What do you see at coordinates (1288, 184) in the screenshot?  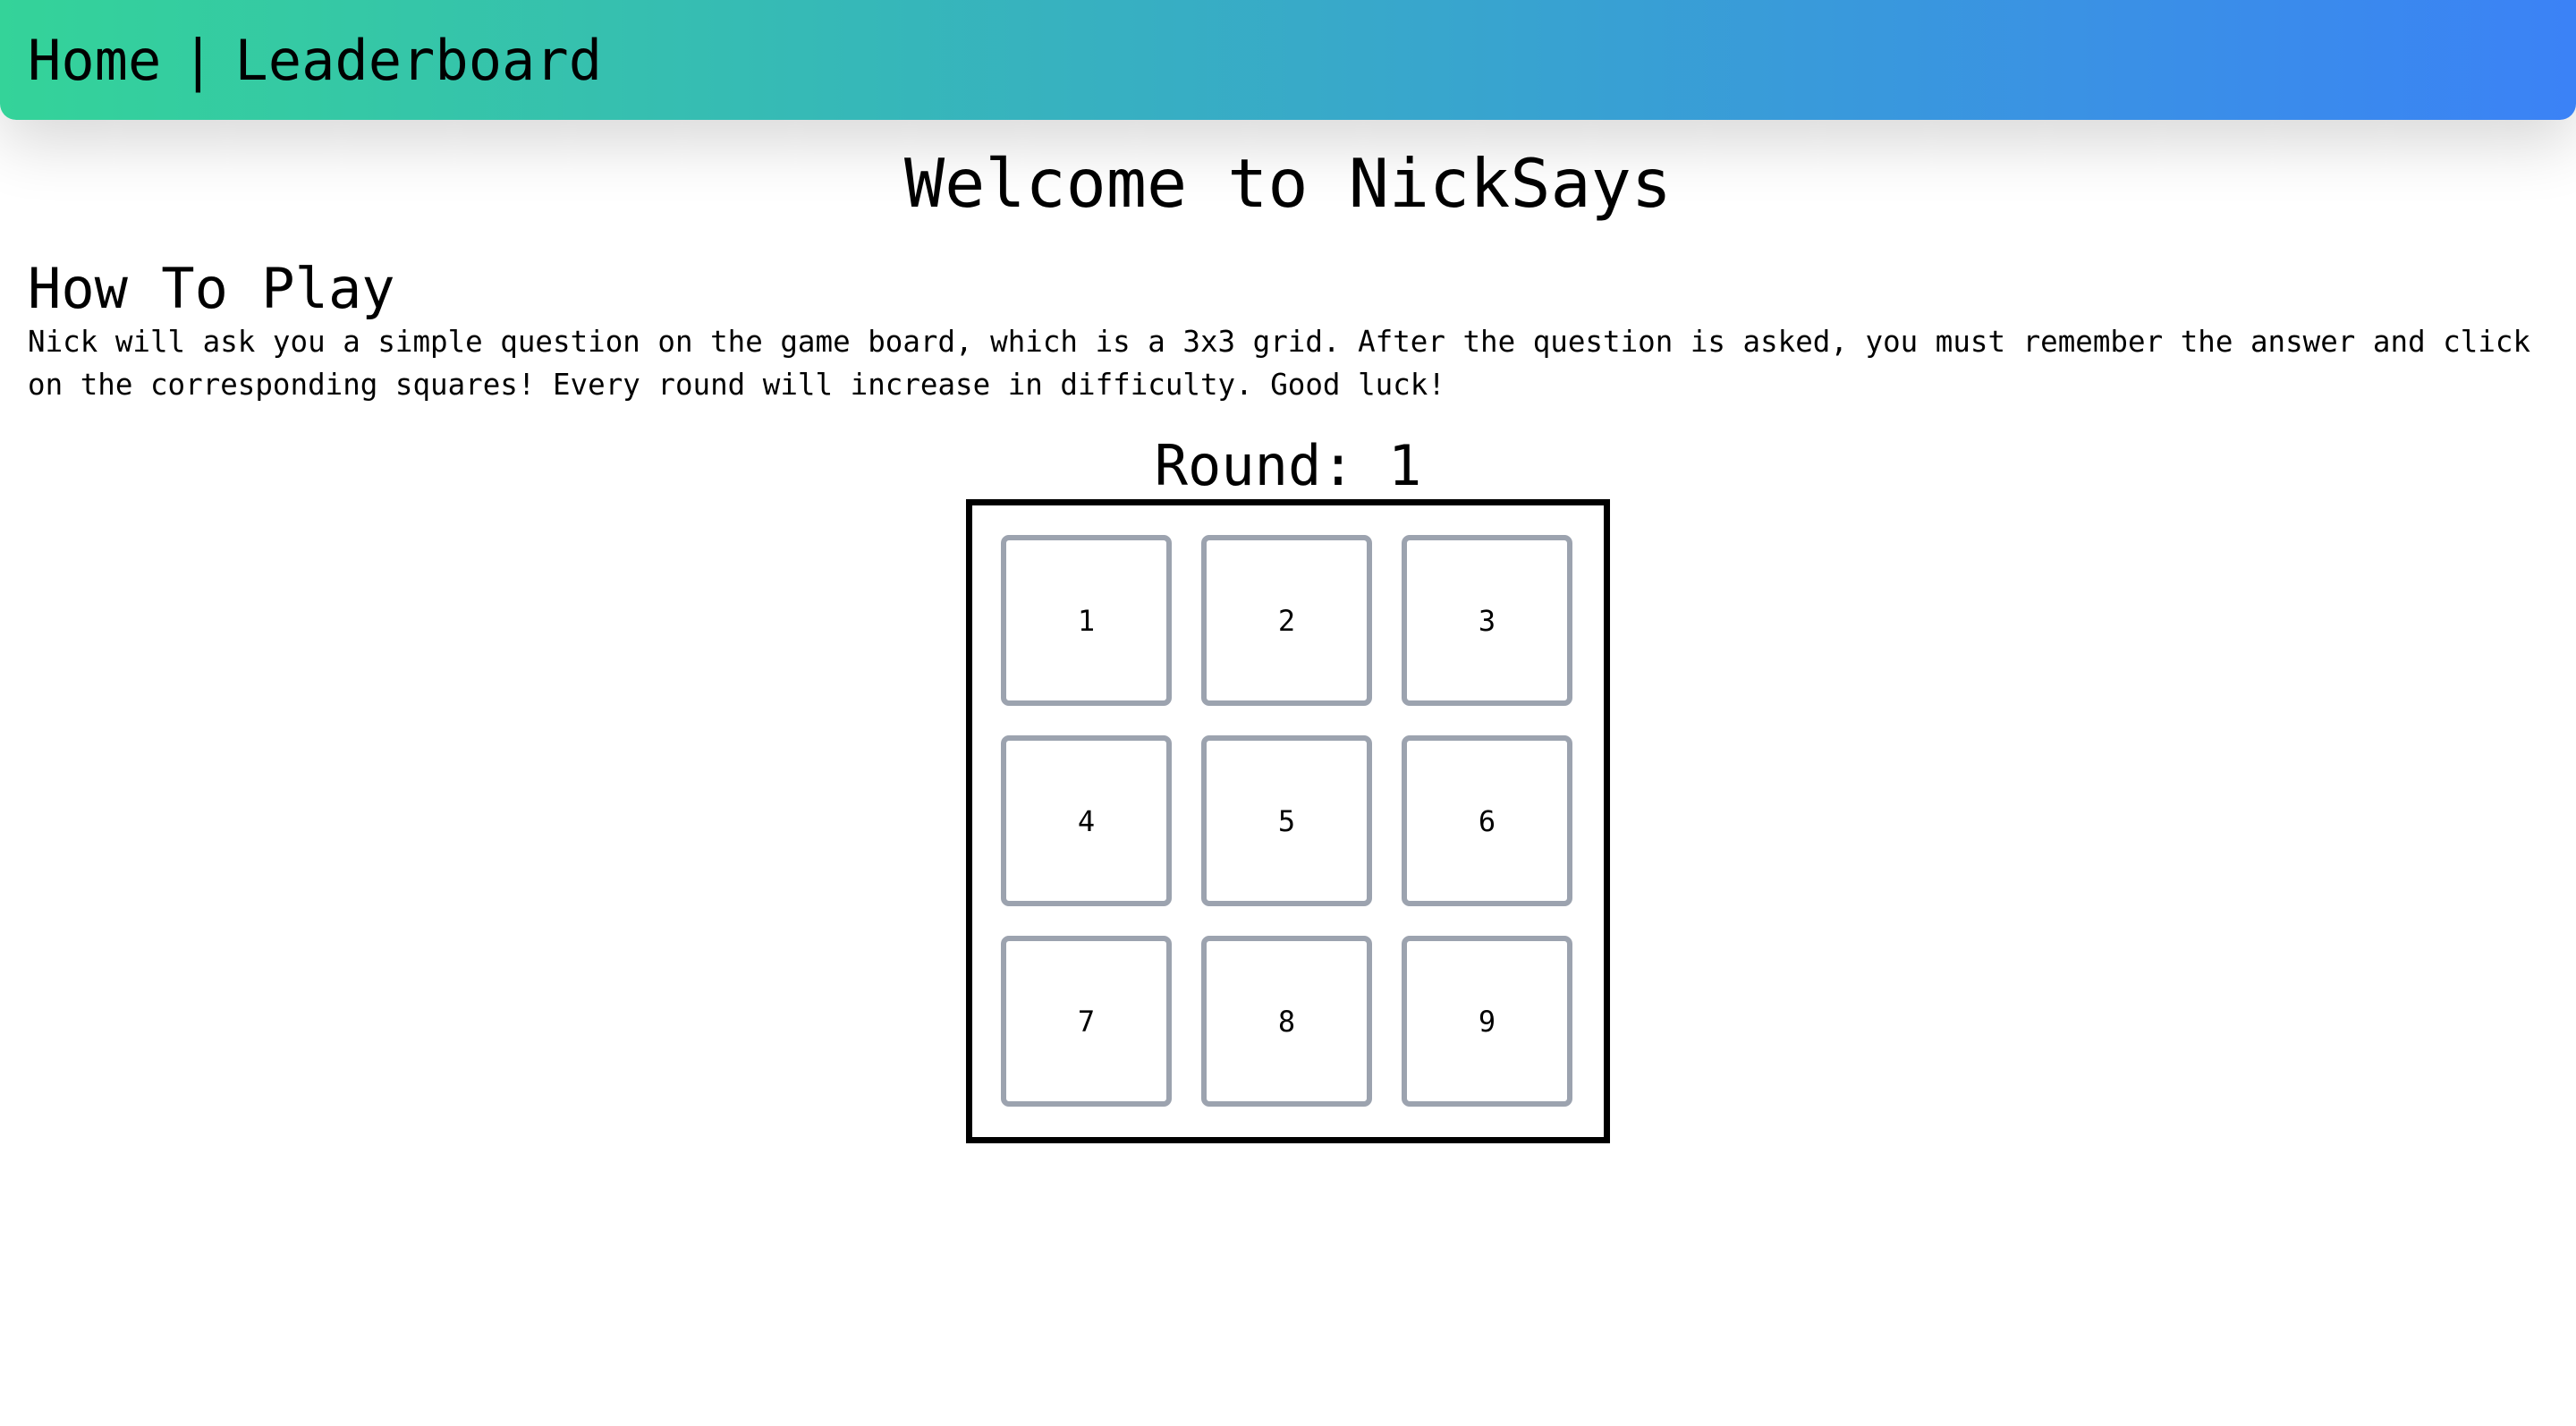 I see `page-title: Welcome to NickSays` at bounding box center [1288, 184].